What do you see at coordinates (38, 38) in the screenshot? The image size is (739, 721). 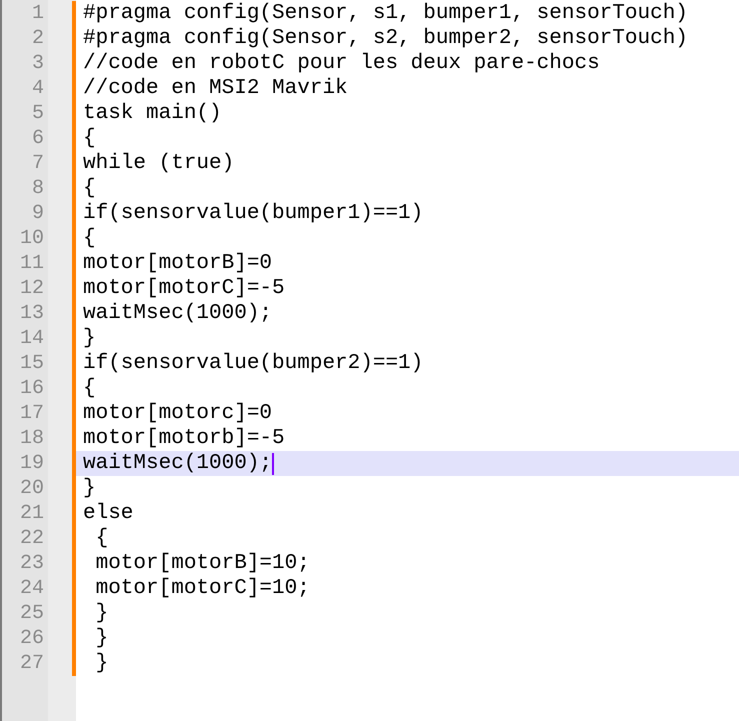 I see `line-number: 2` at bounding box center [38, 38].